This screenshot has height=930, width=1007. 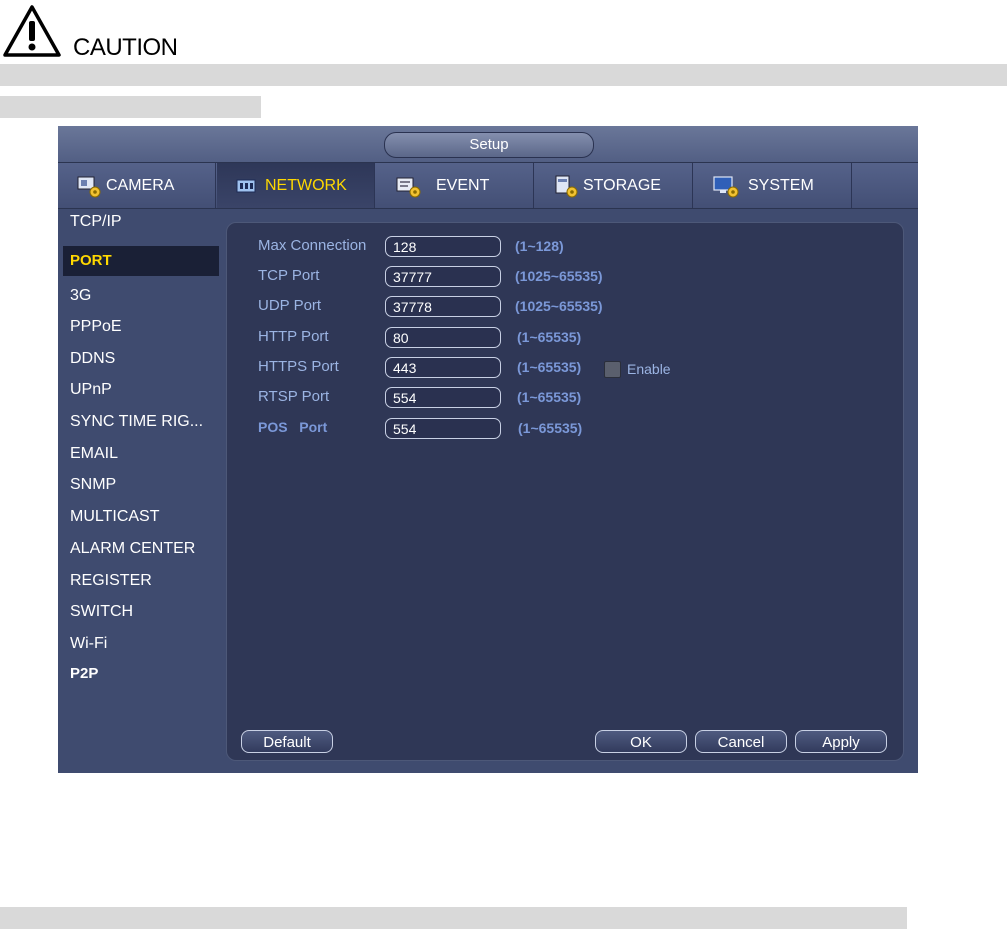 I want to click on title-bar: Setup, so click(x=488, y=144).